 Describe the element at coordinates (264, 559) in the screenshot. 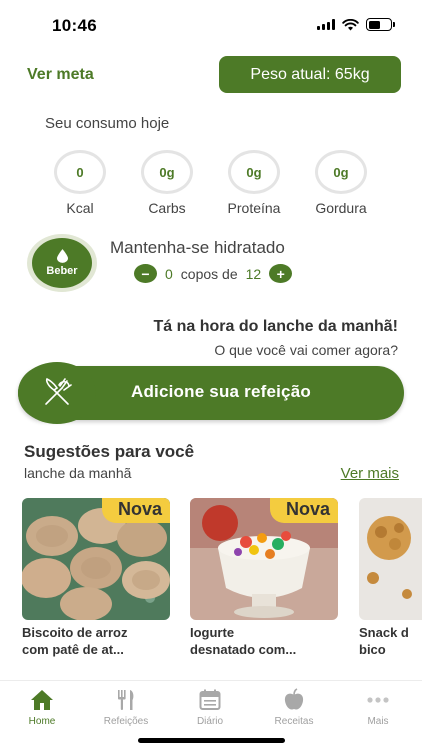

I see `card-image-iogurte: Nova` at that location.